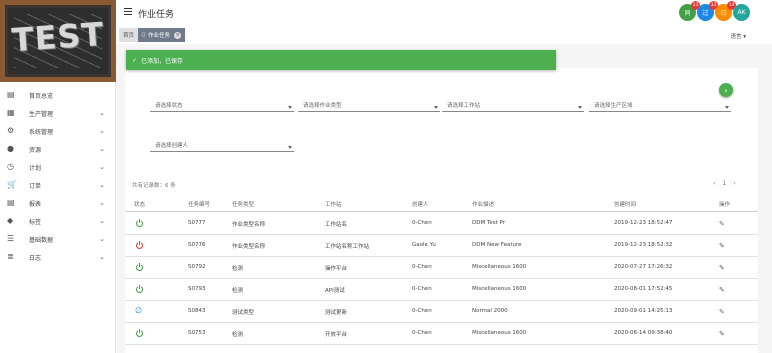 The height and width of the screenshot is (353, 772). Describe the element at coordinates (333, 204) in the screenshot. I see `column-header: 工作站` at that location.